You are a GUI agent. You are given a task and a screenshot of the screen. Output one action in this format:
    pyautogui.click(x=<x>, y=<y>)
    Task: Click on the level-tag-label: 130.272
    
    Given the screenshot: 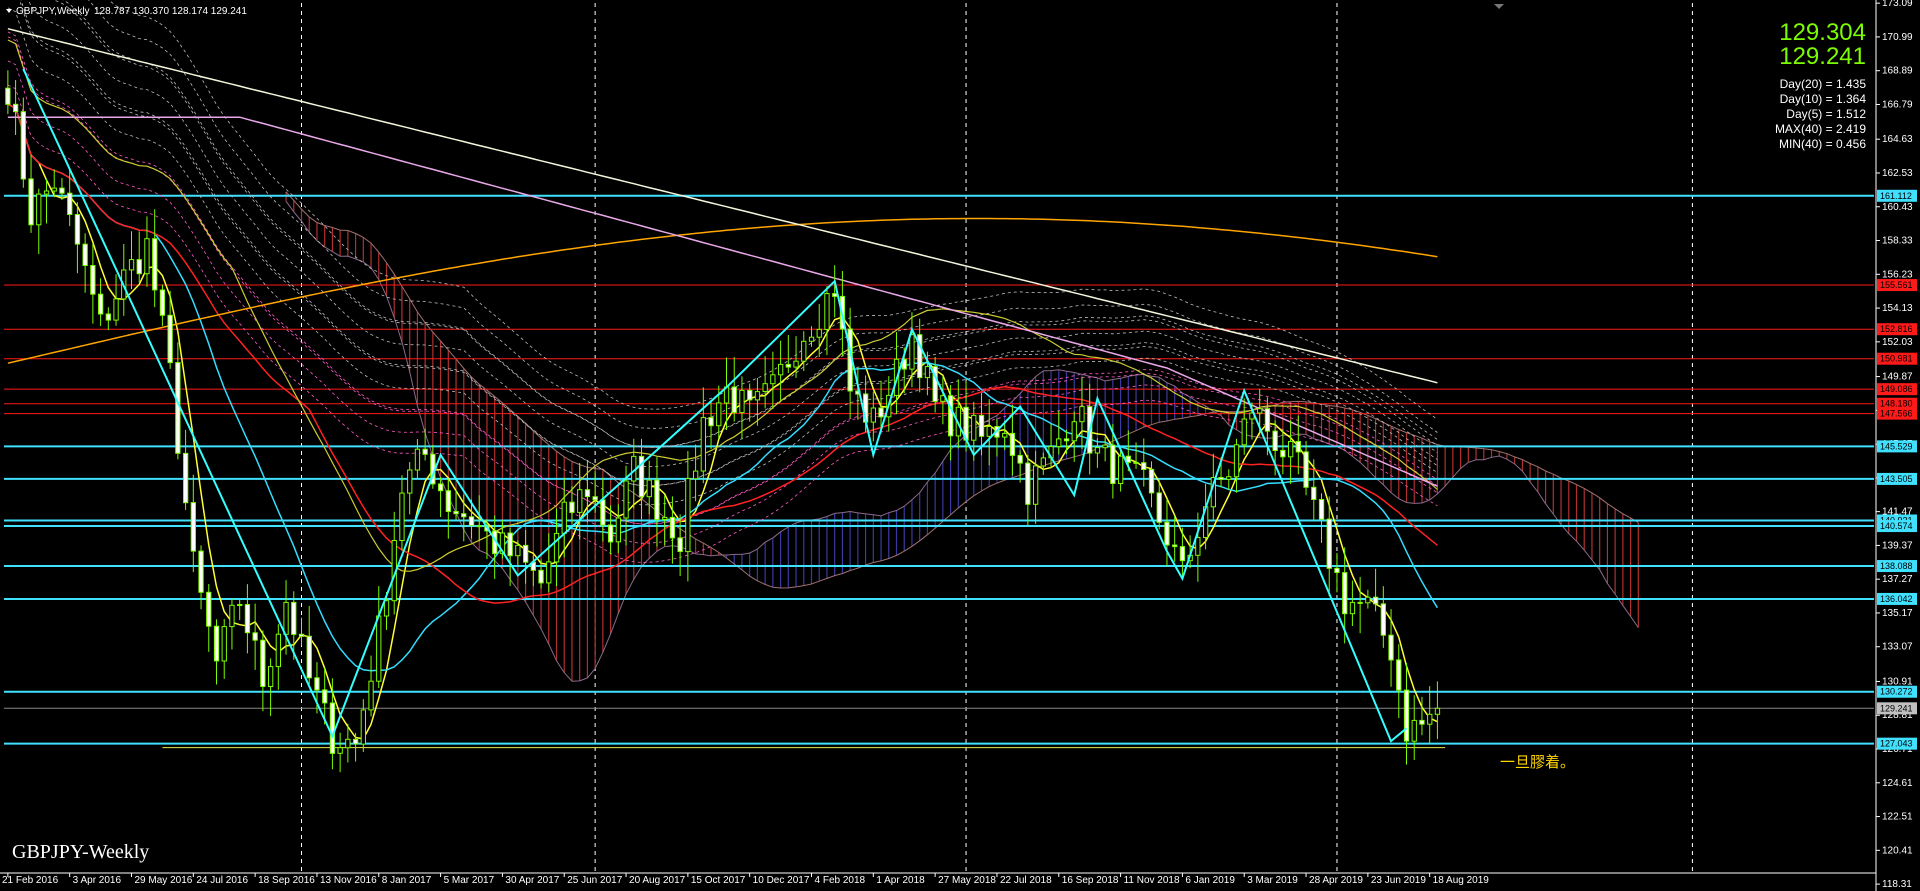 What is the action you would take?
    pyautogui.click(x=1896, y=692)
    